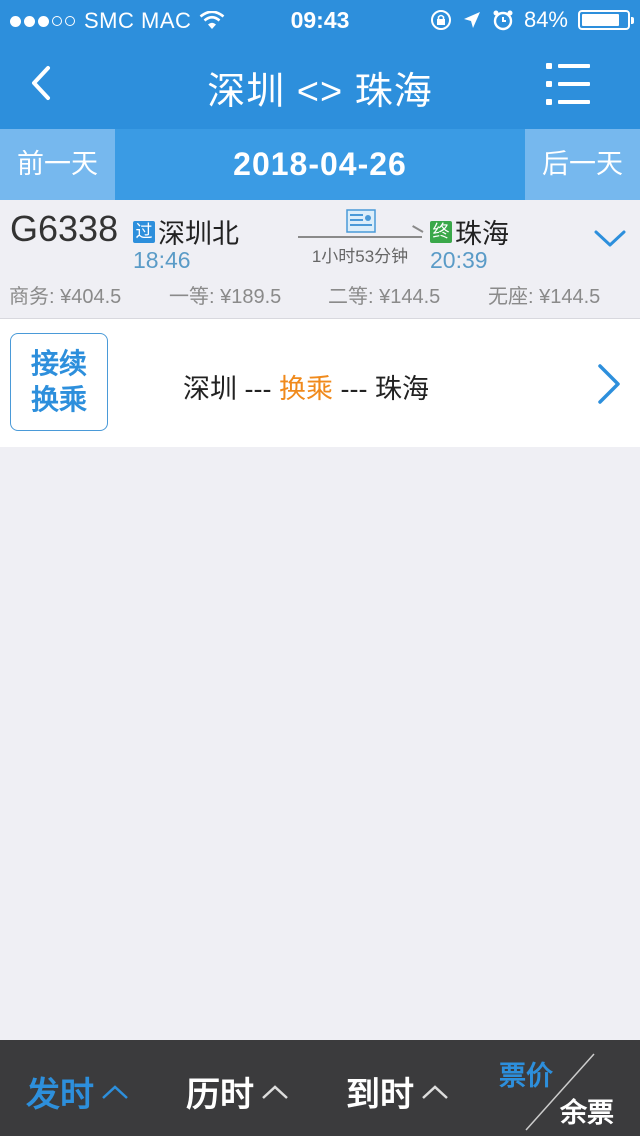 This screenshot has width=640, height=1136. Describe the element at coordinates (231, 389) in the screenshot. I see `transfer-from: 深圳 ---` at that location.